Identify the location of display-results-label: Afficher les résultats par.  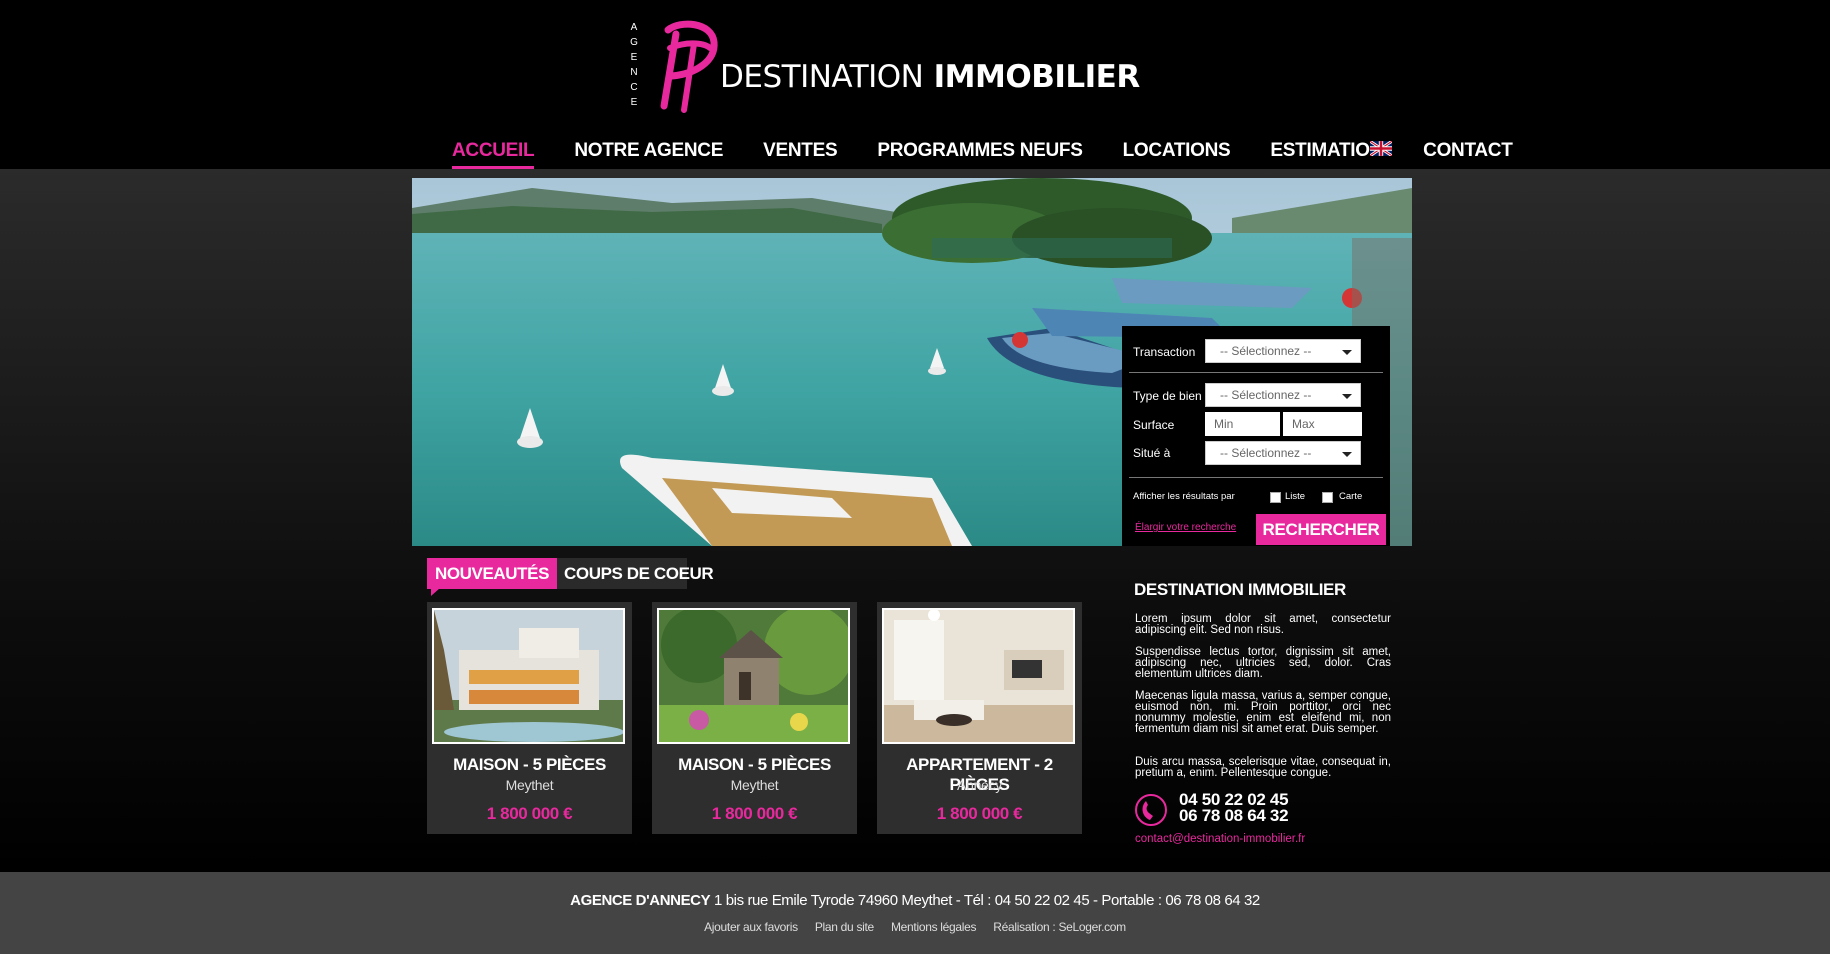
(1184, 496).